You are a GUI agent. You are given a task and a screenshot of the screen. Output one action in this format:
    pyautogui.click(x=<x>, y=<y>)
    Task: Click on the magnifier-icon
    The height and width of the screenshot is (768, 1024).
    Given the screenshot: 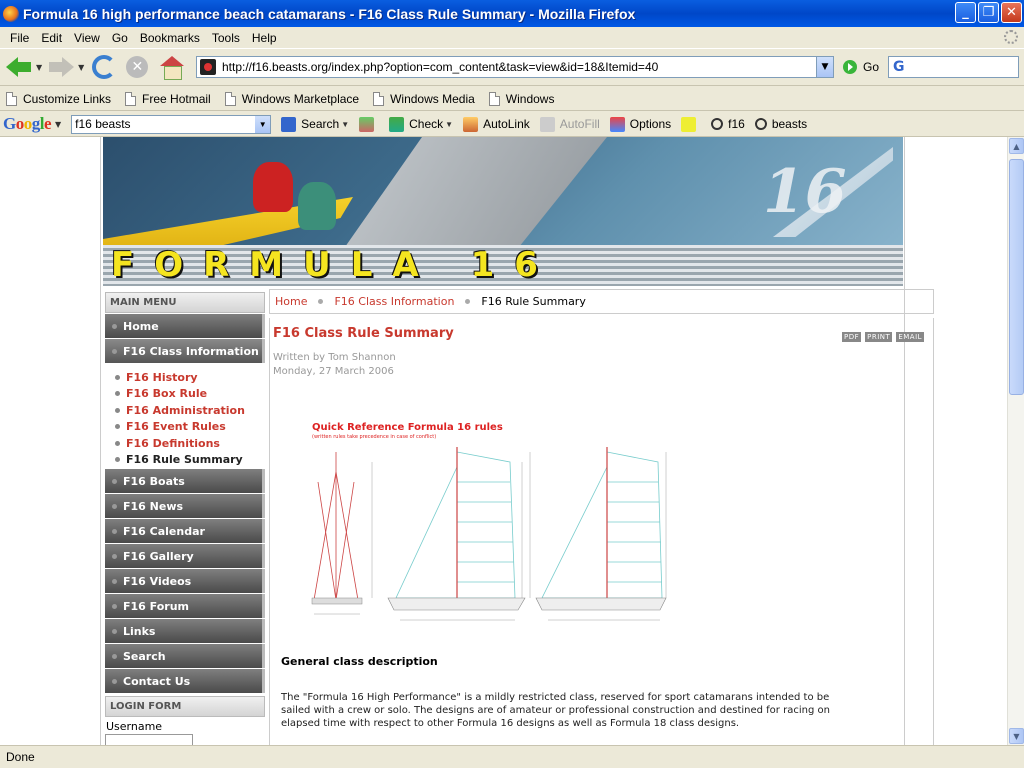 What is the action you would take?
    pyautogui.click(x=717, y=124)
    